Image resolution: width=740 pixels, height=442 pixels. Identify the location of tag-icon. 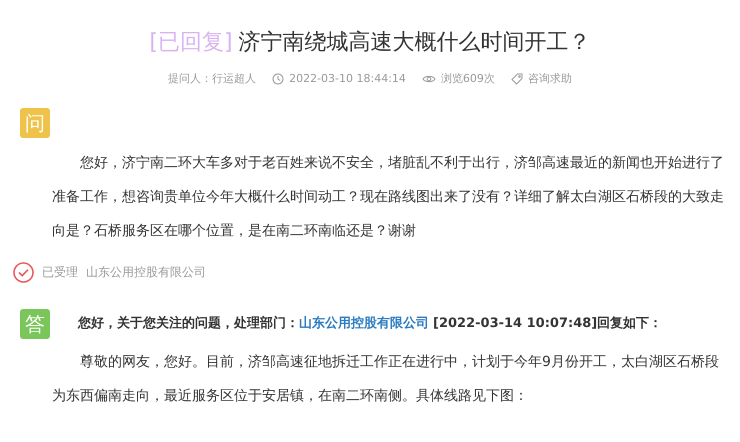
(516, 79).